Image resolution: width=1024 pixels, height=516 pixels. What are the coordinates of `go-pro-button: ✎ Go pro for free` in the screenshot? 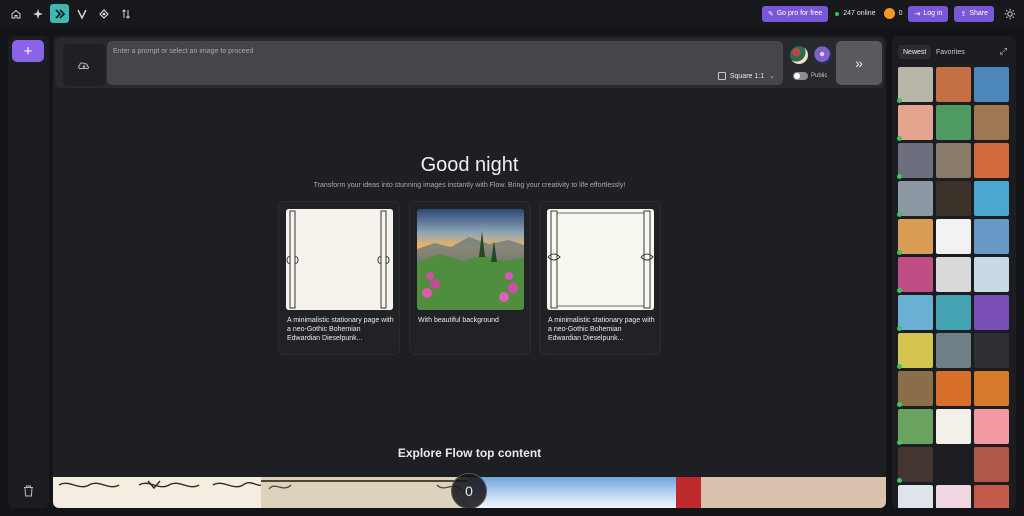 It's located at (795, 13).